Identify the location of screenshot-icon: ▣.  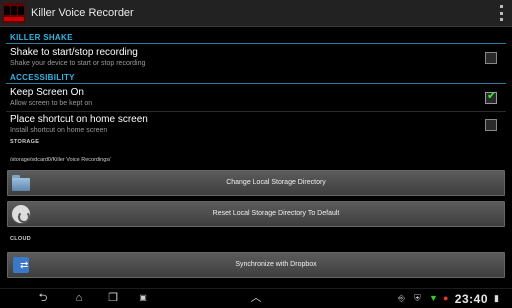
(143, 298).